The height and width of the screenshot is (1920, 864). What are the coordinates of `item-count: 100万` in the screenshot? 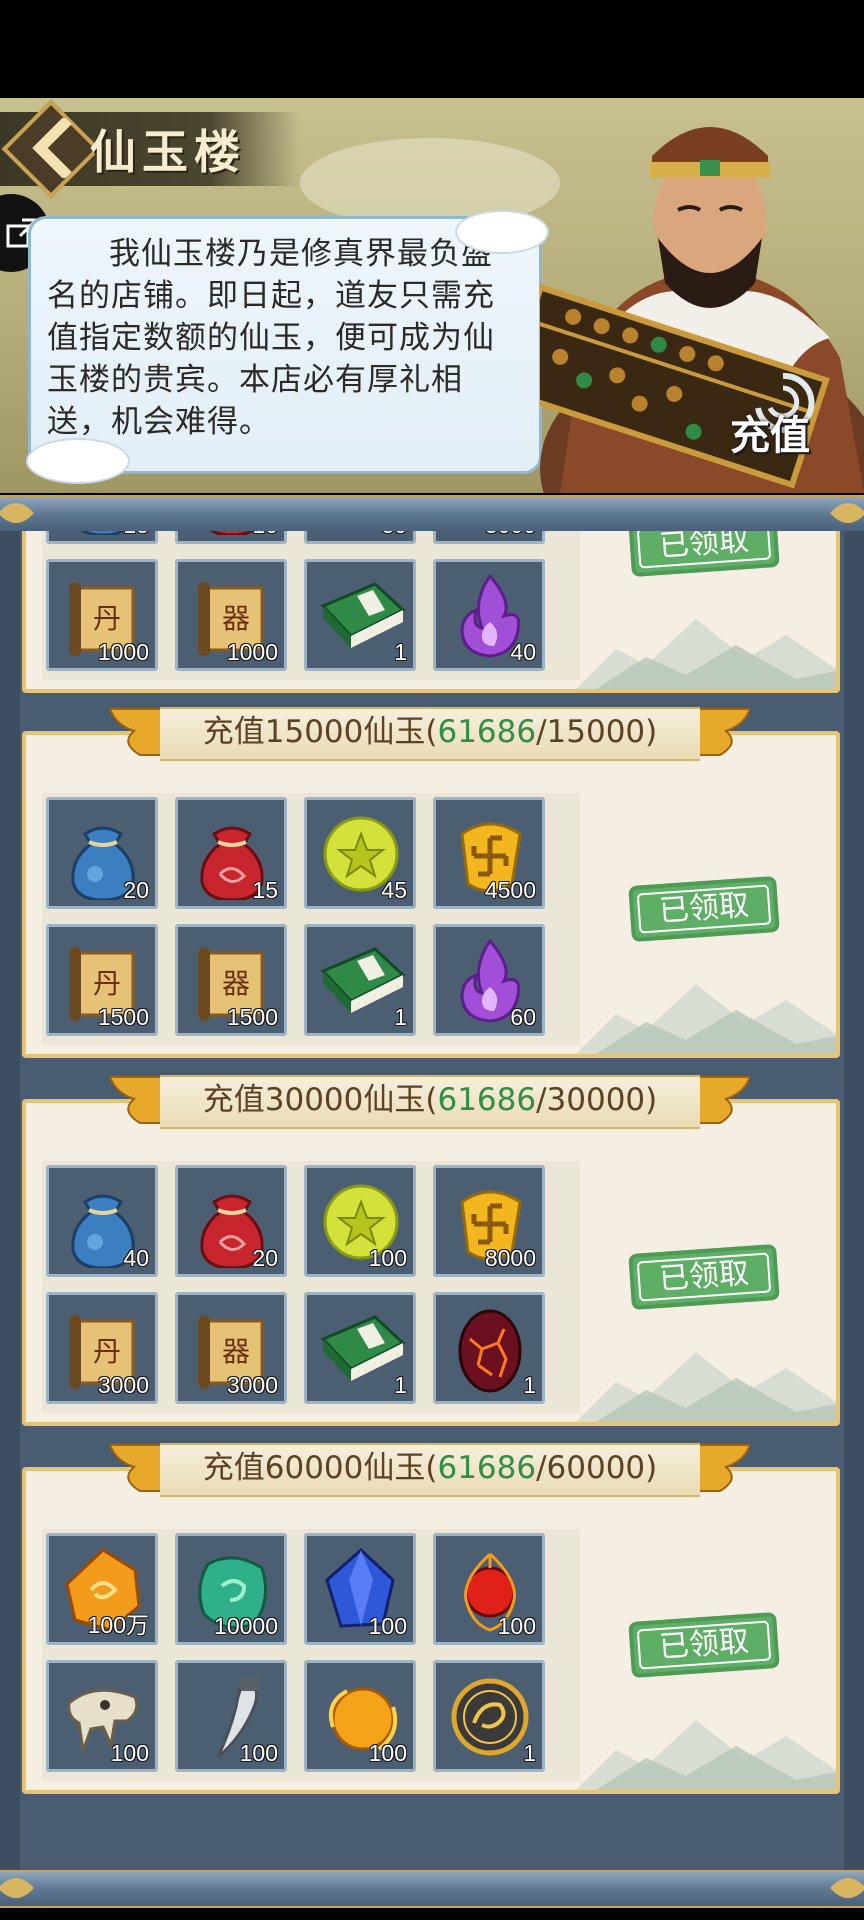 It's located at (118, 1625).